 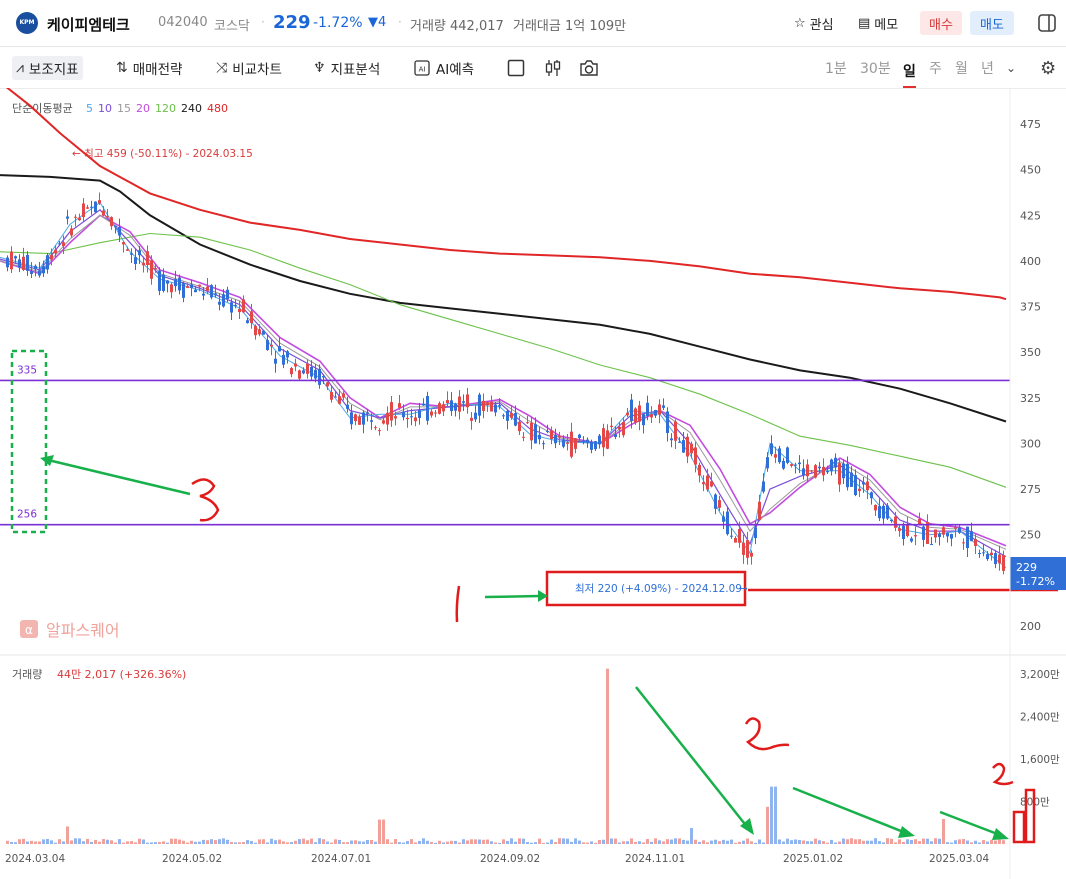 What do you see at coordinates (878, 23) in the screenshot?
I see `memo-button: ▤ 메모` at bounding box center [878, 23].